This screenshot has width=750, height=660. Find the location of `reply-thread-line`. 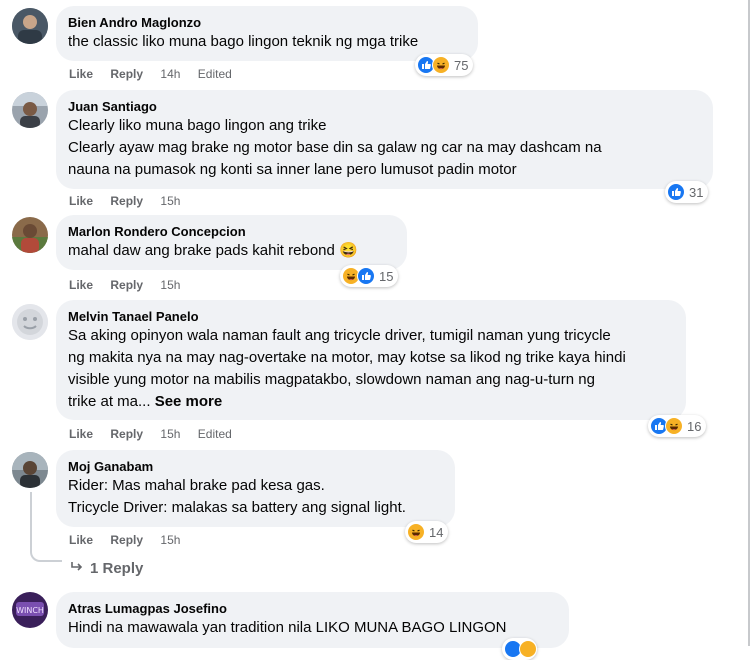

reply-thread-line is located at coordinates (31, 522).